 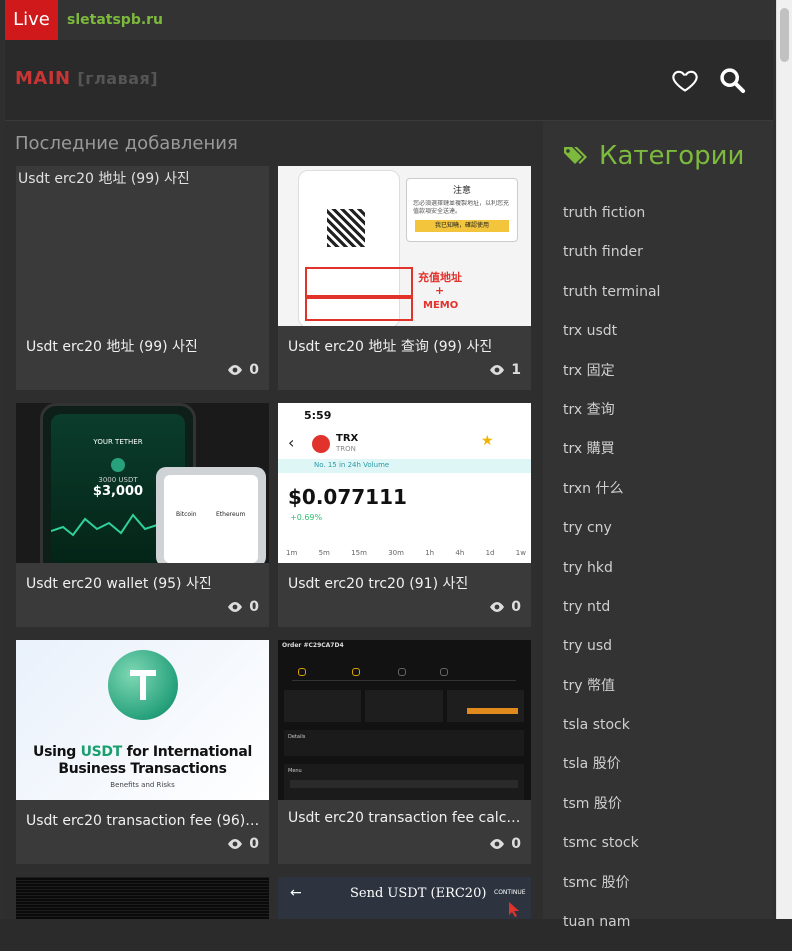 What do you see at coordinates (406, 583) in the screenshot?
I see `post-title: Usdt erc20 trc20 (91) 사진` at bounding box center [406, 583].